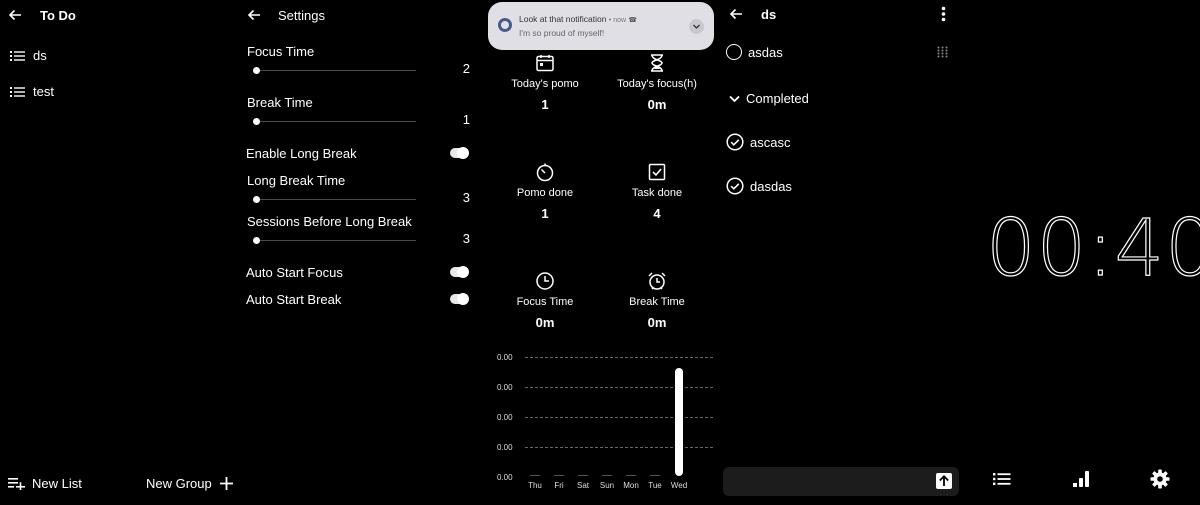 The height and width of the screenshot is (505, 1200). I want to click on sessions-before-long-break-slider, so click(334, 241).